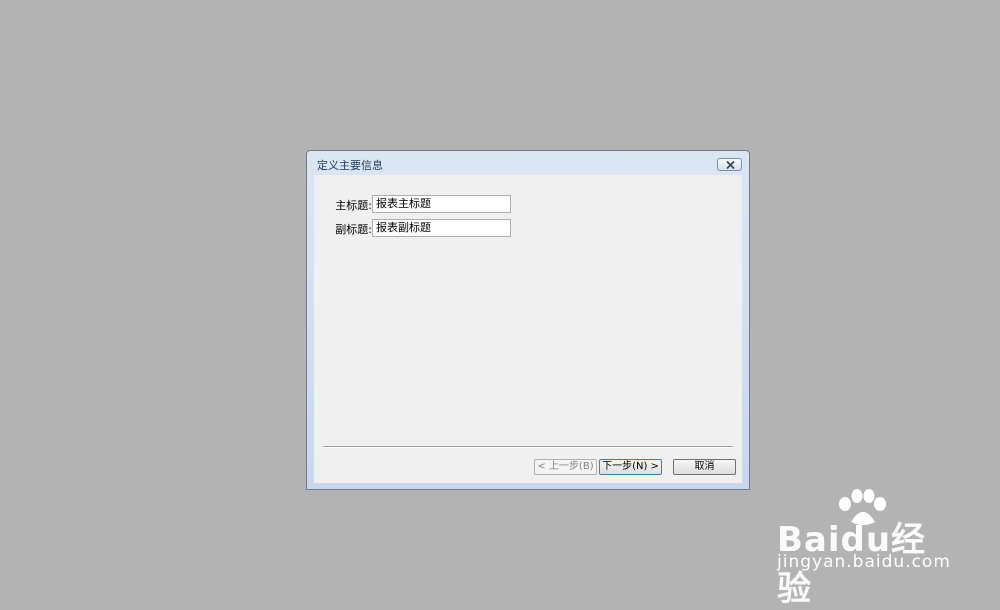  What do you see at coordinates (528, 447) in the screenshot?
I see `button-separator` at bounding box center [528, 447].